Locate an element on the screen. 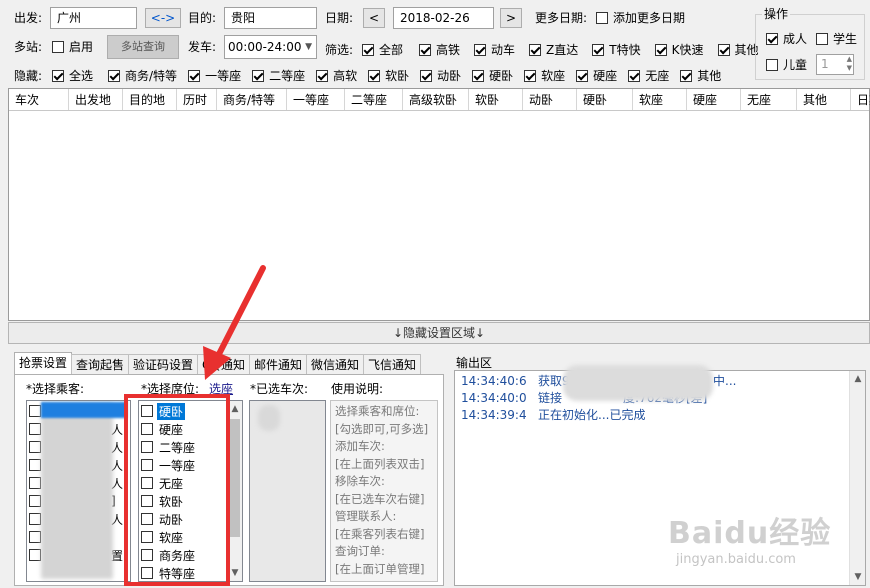 This screenshot has height=588, width=870. column-header: 高级软卧 is located at coordinates (436, 99).